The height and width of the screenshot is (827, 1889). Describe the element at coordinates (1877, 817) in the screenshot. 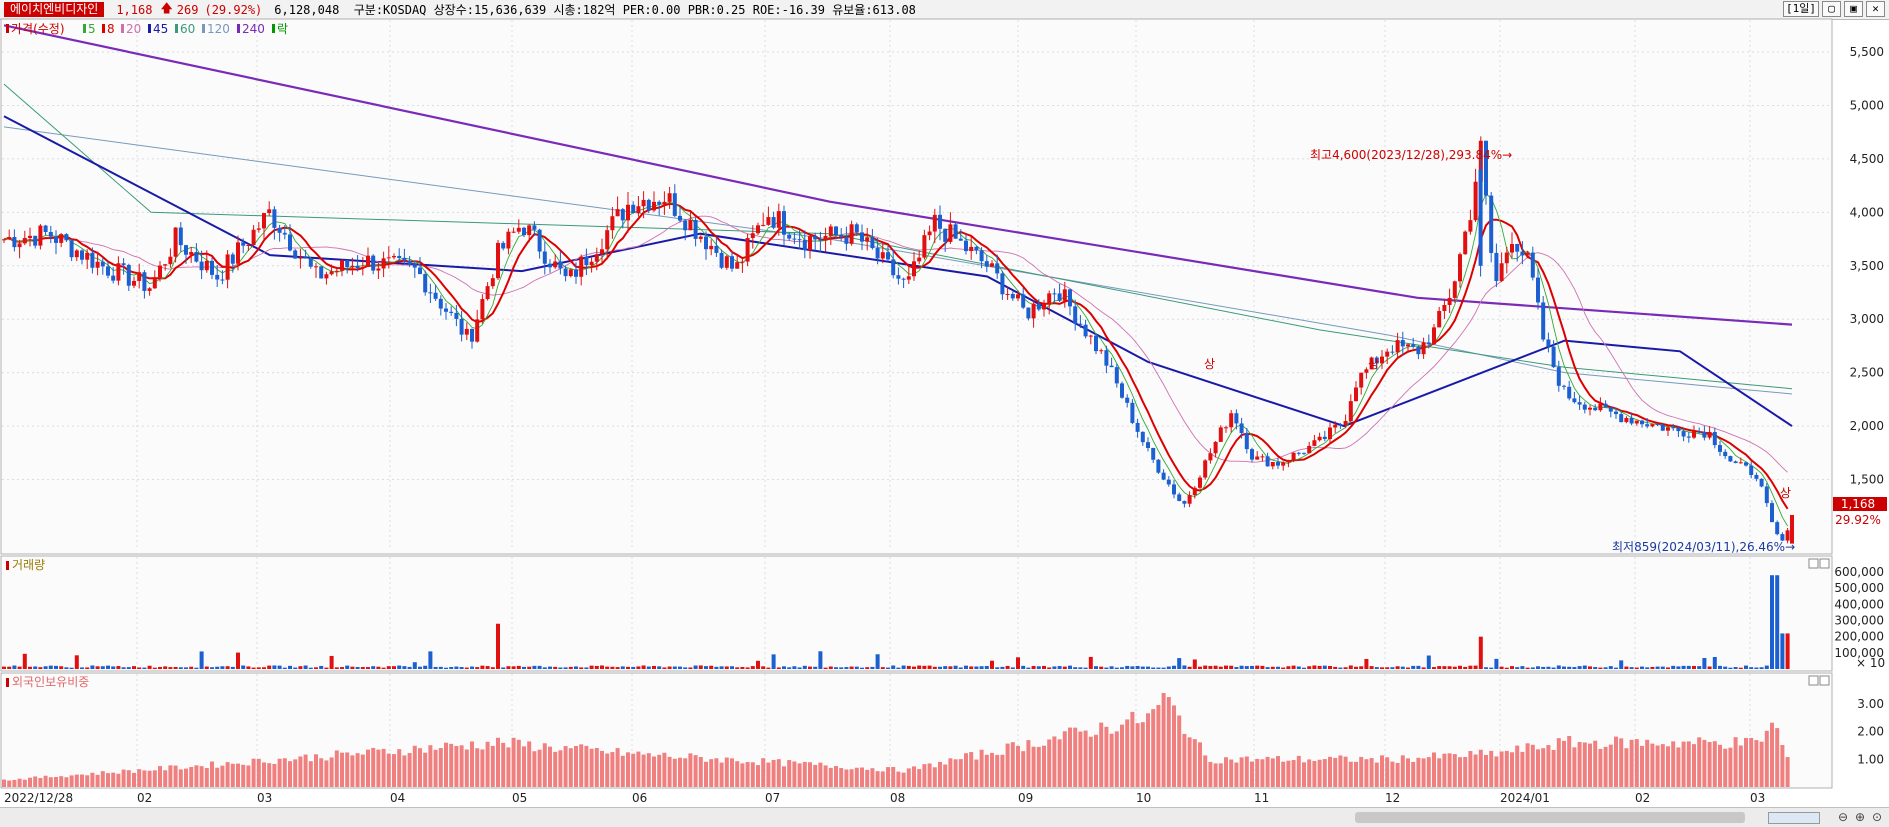

I see `zoom-in-icon: ⊙` at that location.